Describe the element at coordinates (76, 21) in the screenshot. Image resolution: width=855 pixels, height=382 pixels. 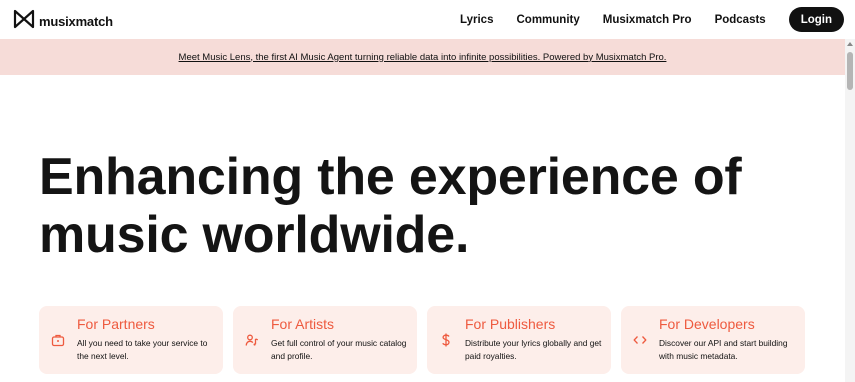
I see `brand-name: musixmatch` at that location.